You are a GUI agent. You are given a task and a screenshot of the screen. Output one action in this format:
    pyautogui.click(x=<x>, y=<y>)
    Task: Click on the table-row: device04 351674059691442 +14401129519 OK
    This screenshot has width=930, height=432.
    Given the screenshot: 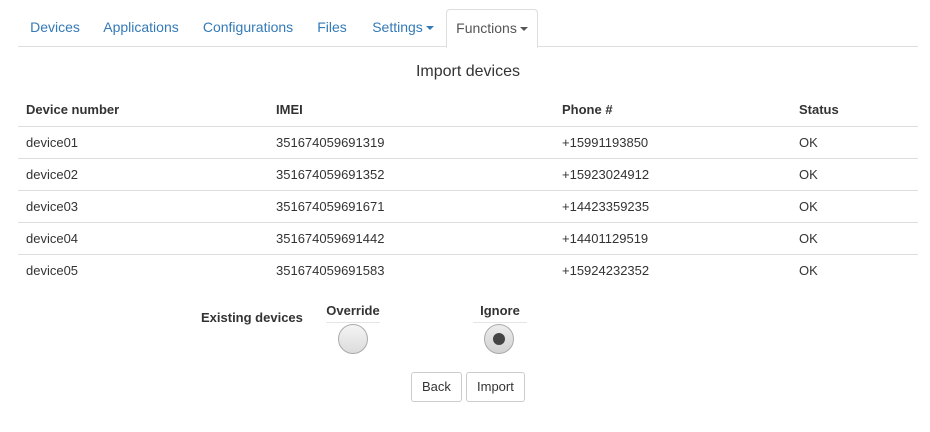 What is the action you would take?
    pyautogui.click(x=468, y=238)
    